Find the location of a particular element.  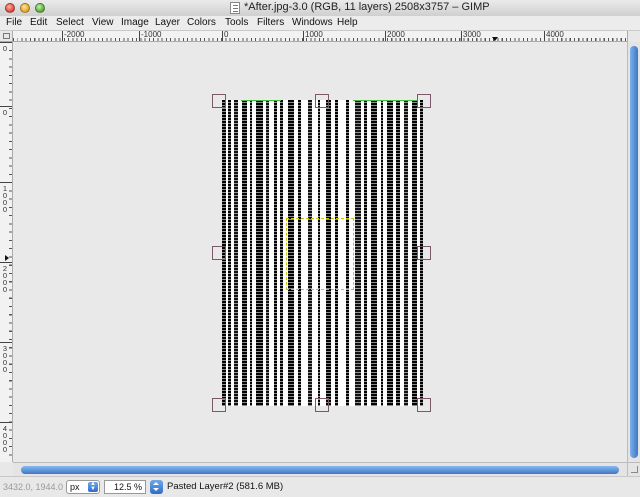

transform-handle-bottom-right is located at coordinates (424, 405).